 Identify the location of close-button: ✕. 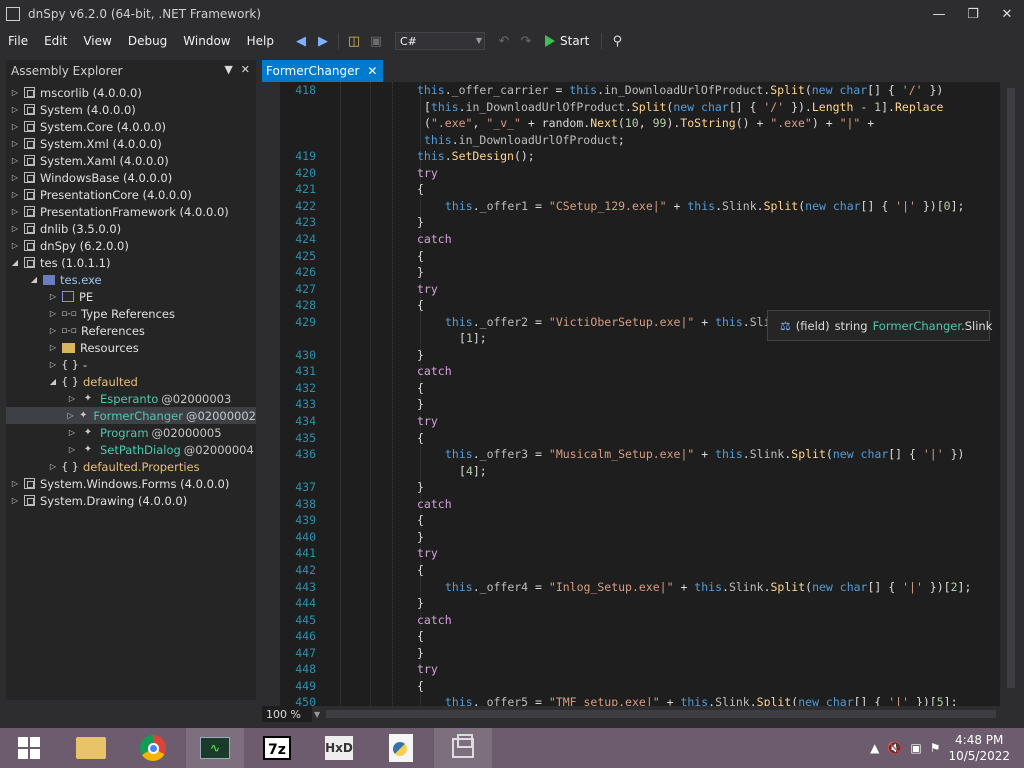
(1007, 14).